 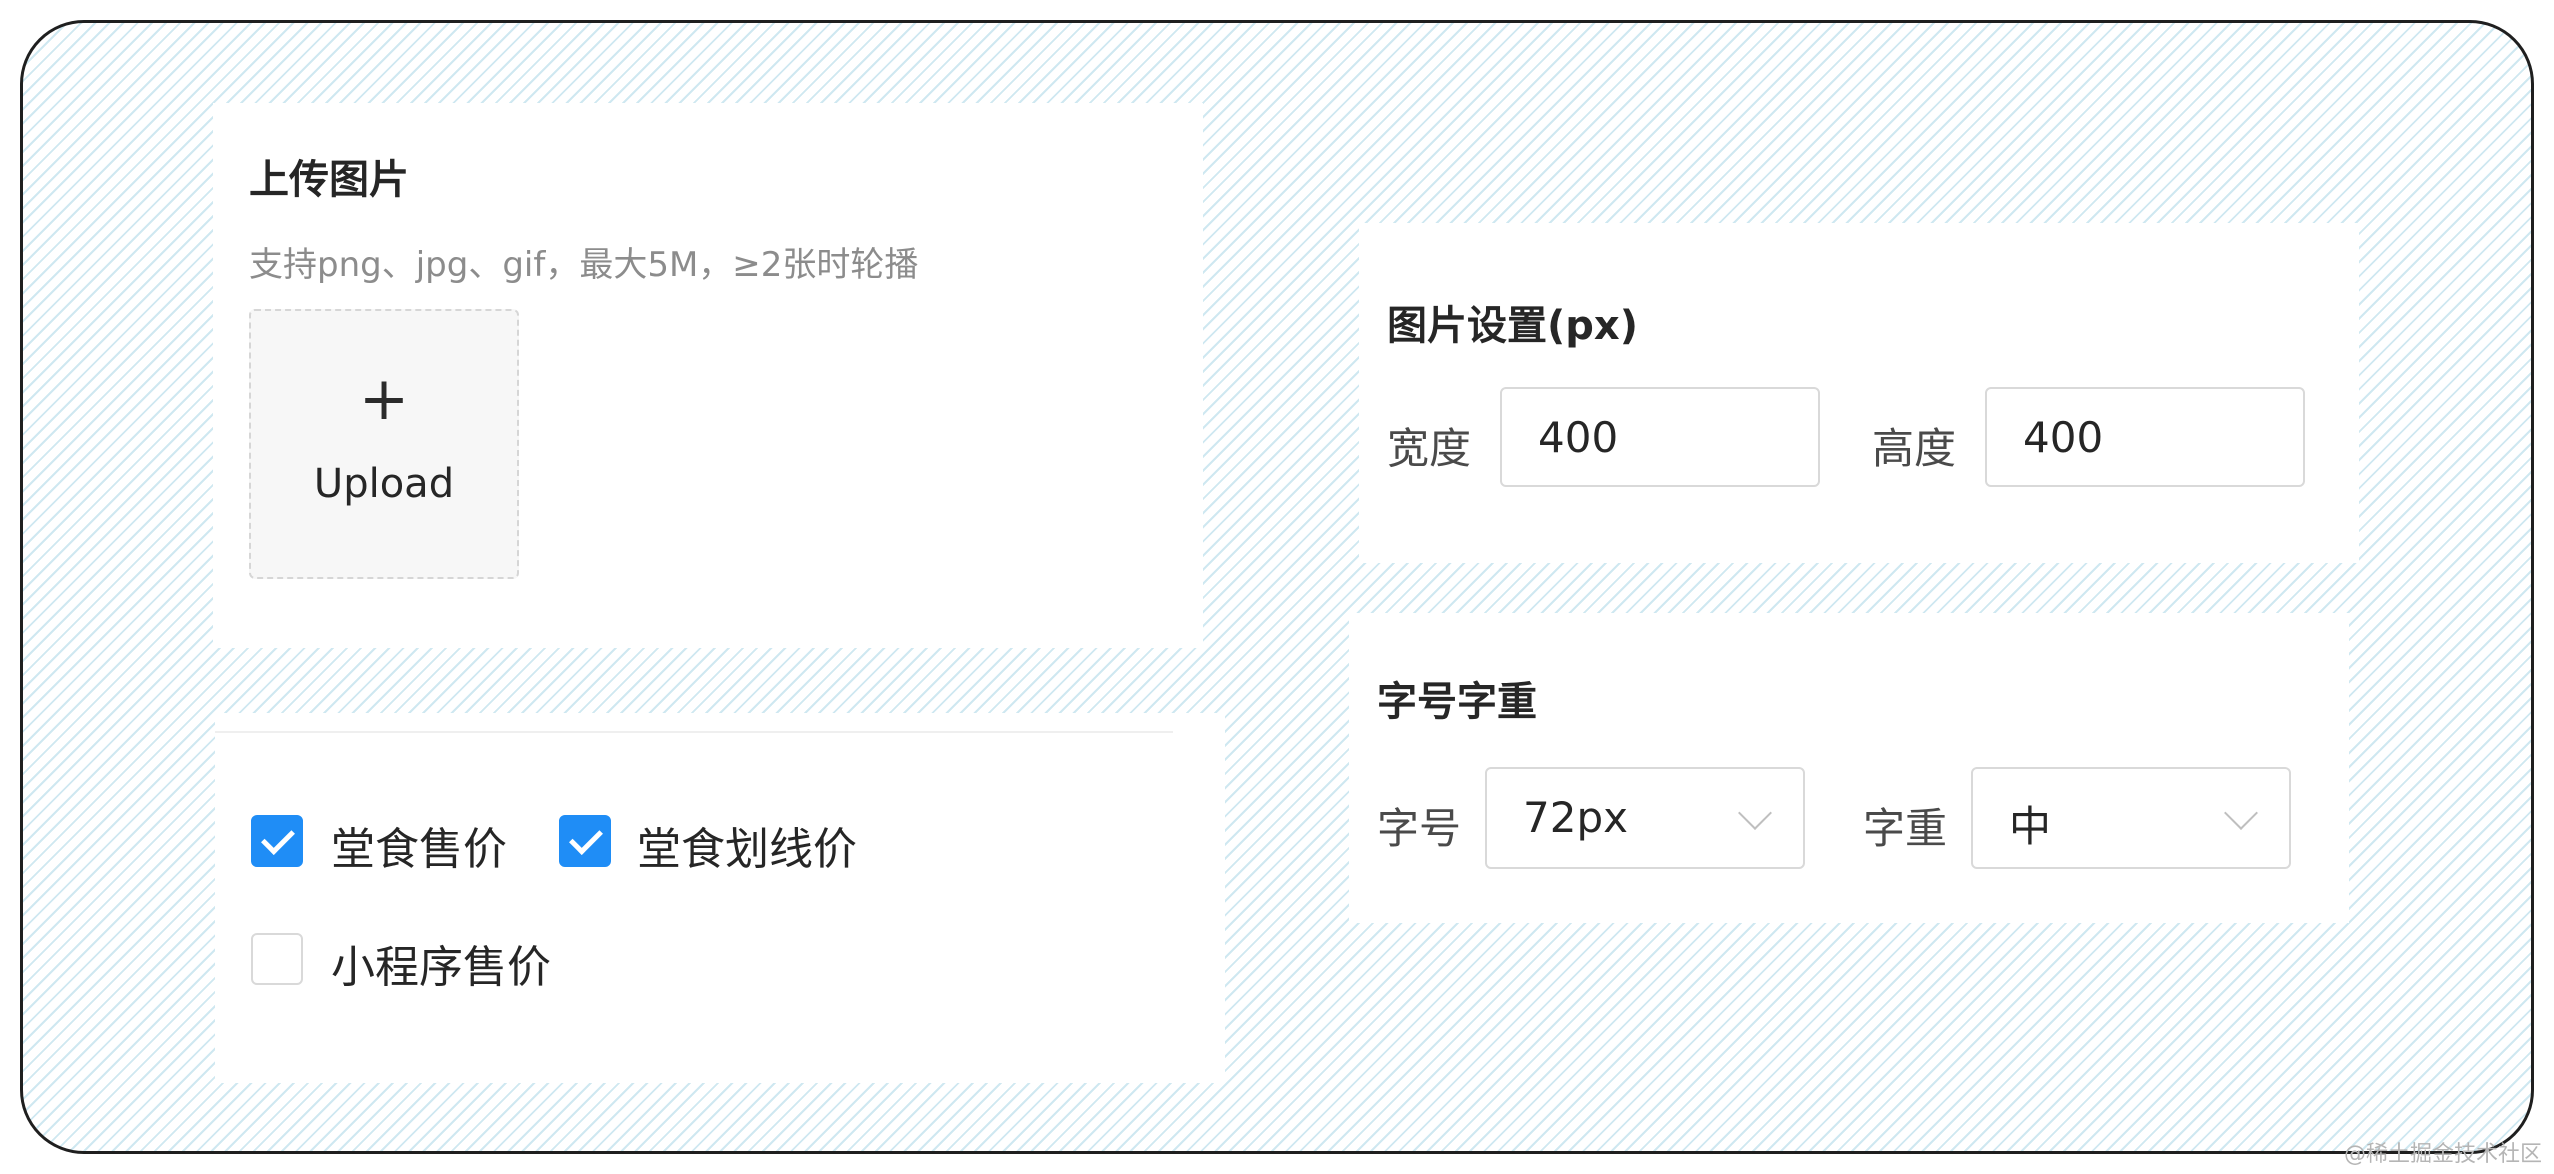 I want to click on checkbox-dine-in-strike-price, so click(x=585, y=841).